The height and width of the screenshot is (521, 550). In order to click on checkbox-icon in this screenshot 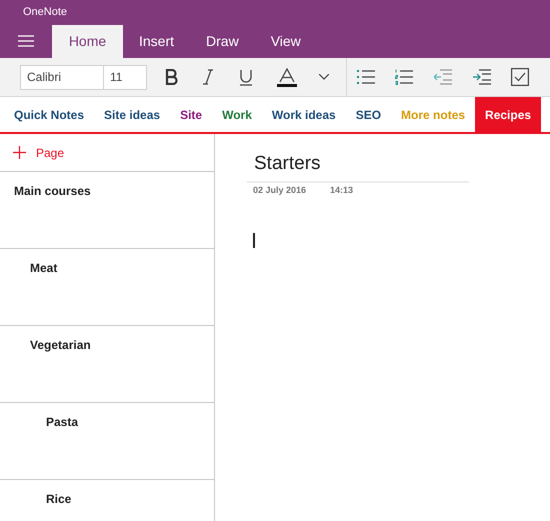, I will do `click(520, 77)`.